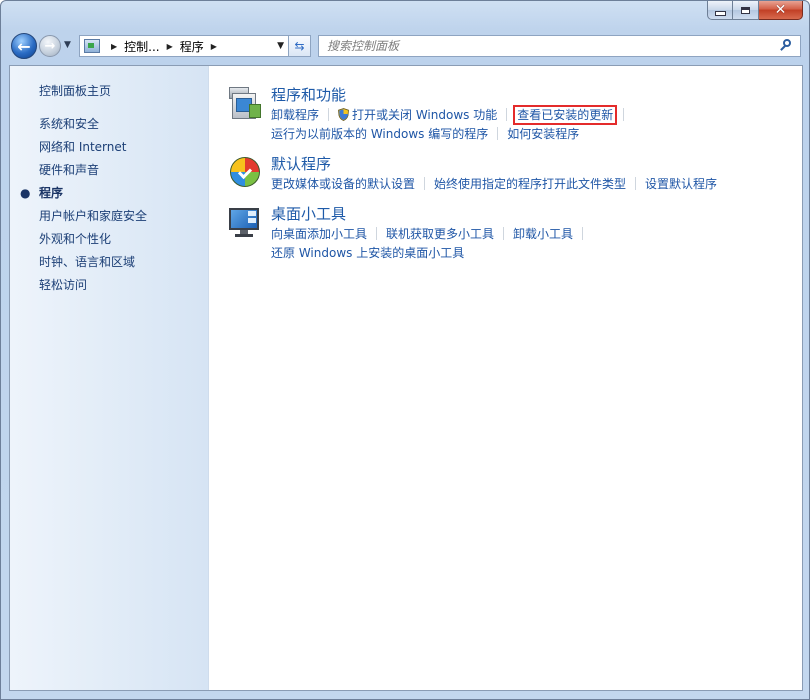  What do you see at coordinates (543, 134) in the screenshot?
I see `how-to-install-program-link: 如何安装程序` at bounding box center [543, 134].